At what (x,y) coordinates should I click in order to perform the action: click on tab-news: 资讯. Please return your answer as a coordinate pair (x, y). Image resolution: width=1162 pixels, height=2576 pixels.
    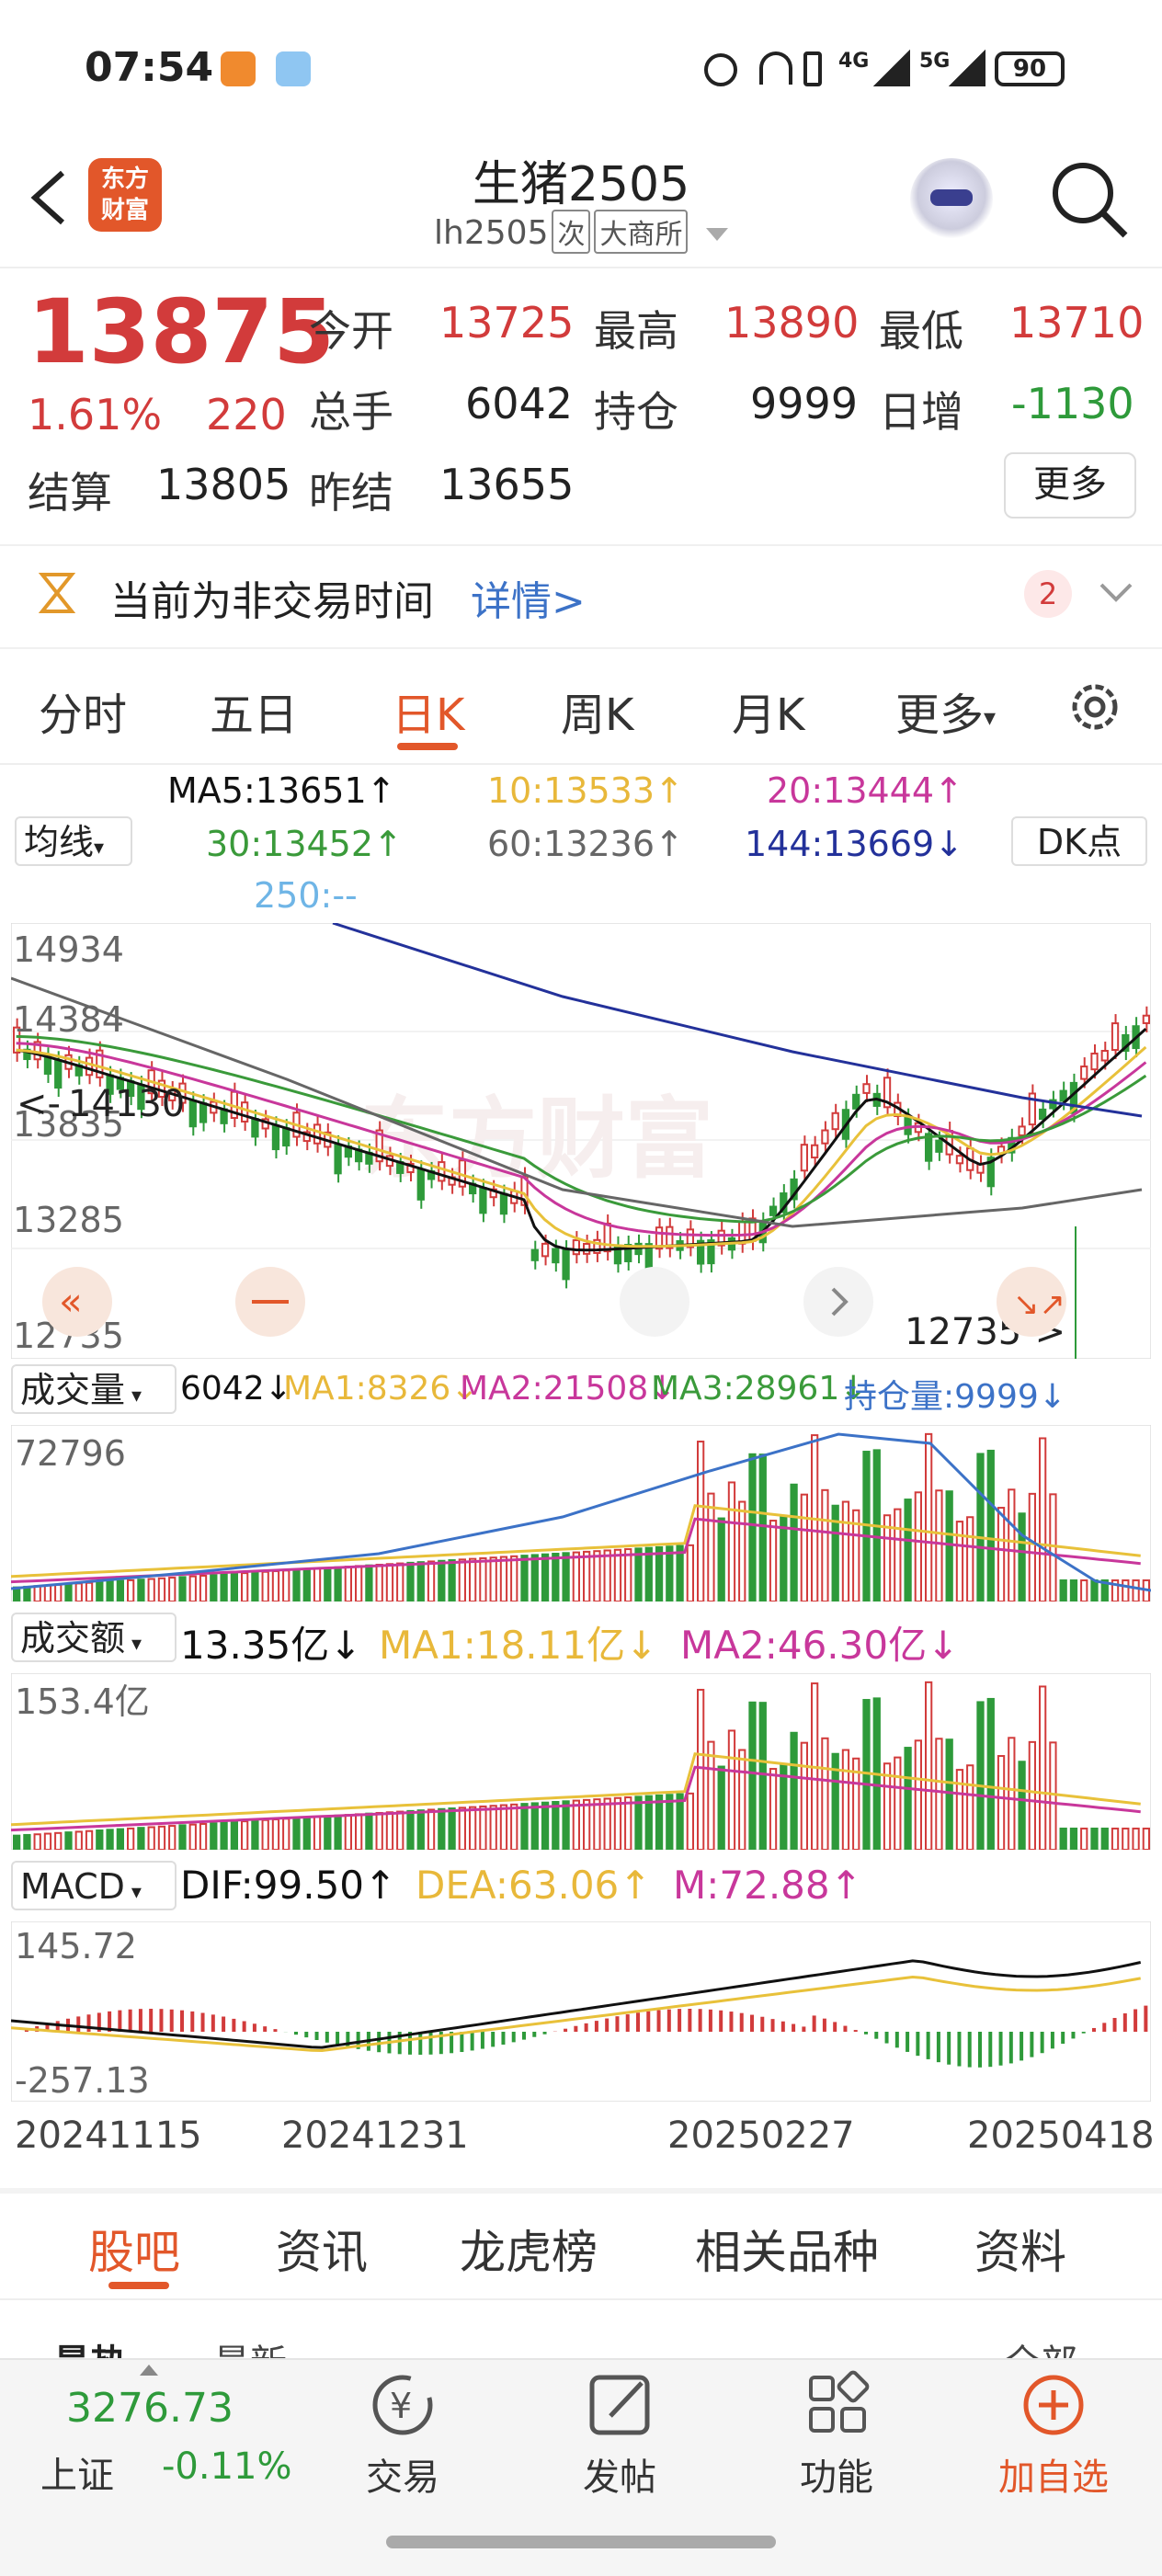
    Looking at the image, I should click on (322, 2249).